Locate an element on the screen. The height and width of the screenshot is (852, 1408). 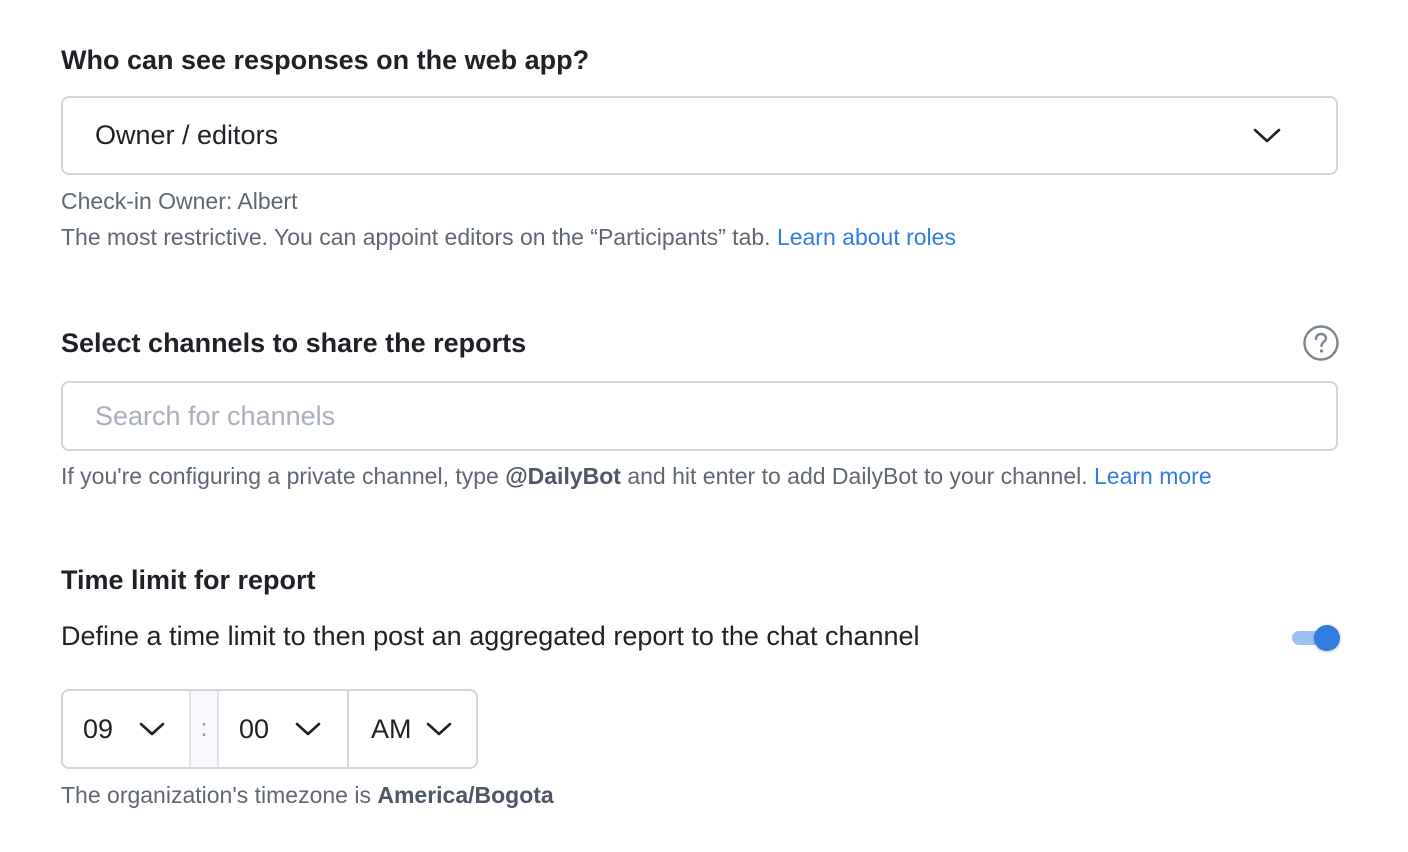
visibility-title: Who can see responses on the web app? is located at coordinates (325, 60).